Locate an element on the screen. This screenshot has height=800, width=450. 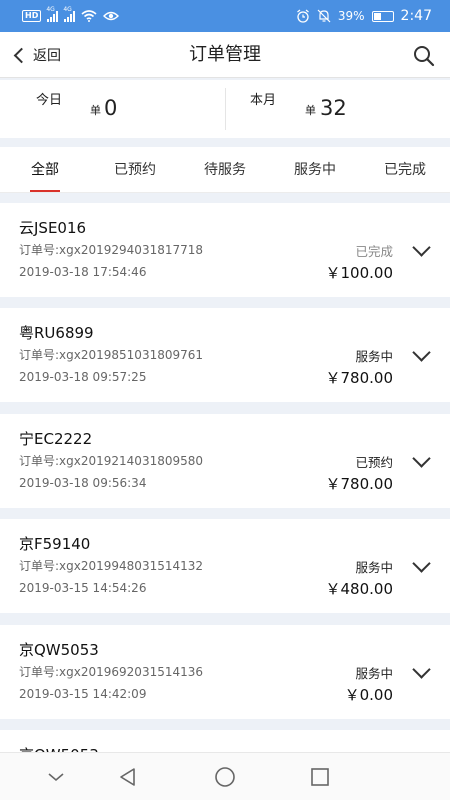
plate-number: 粤RU6899 is located at coordinates (56, 333).